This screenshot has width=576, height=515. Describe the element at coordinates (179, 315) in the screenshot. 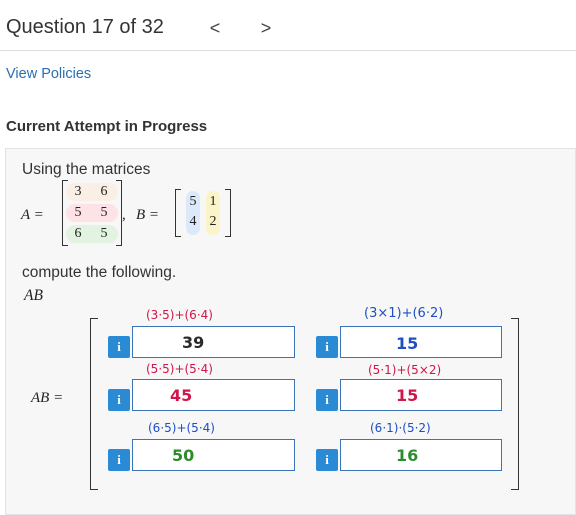

I see `handwritten-formula: (3·5)+(6·4)` at that location.